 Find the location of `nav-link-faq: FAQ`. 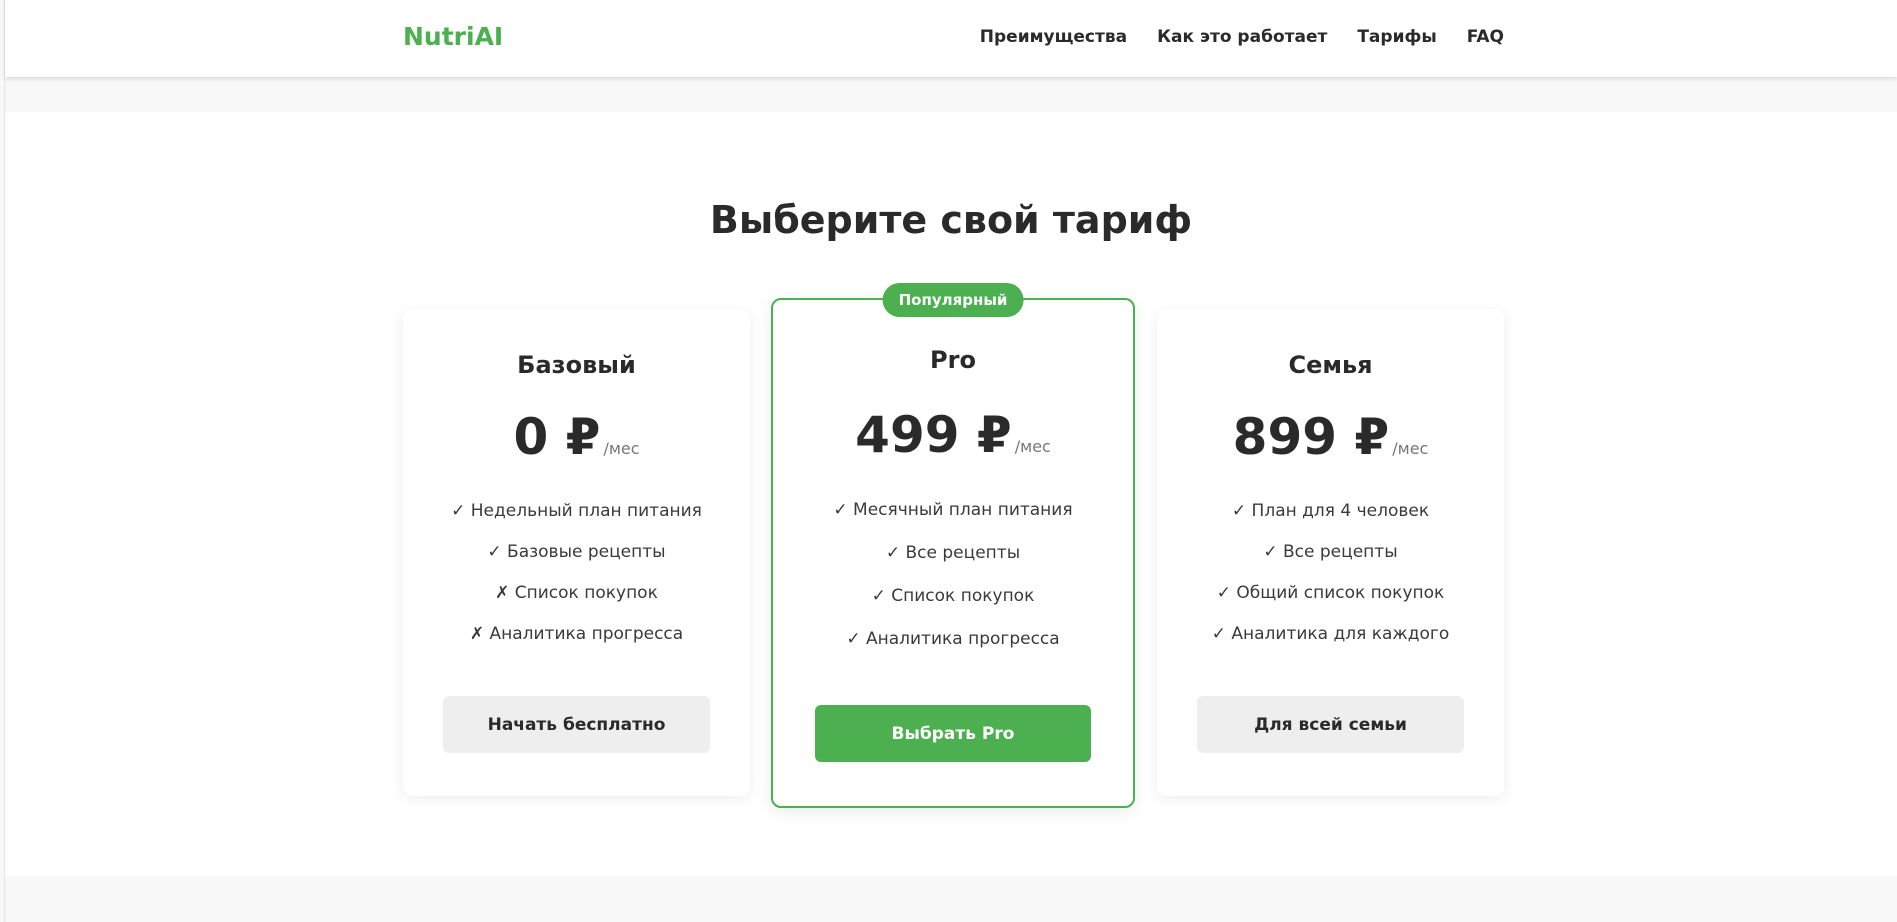

nav-link-faq: FAQ is located at coordinates (1485, 37).